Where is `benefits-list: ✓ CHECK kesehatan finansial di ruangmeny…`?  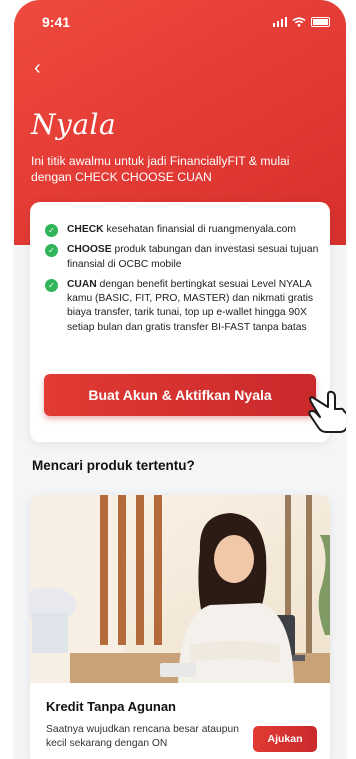 benefits-list: ✓ CHECK kesehatan finansial di ruangmeny… is located at coordinates (183, 282).